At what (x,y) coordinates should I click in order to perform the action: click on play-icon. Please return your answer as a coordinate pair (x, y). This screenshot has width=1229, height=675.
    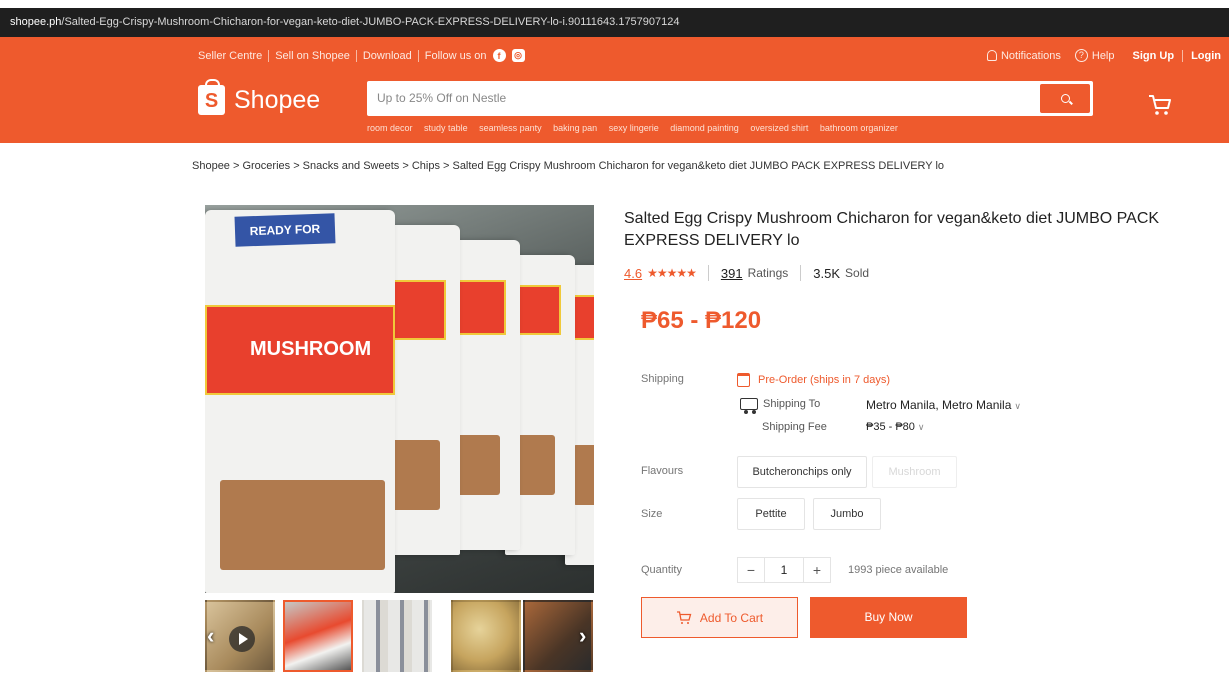
    Looking at the image, I should click on (242, 639).